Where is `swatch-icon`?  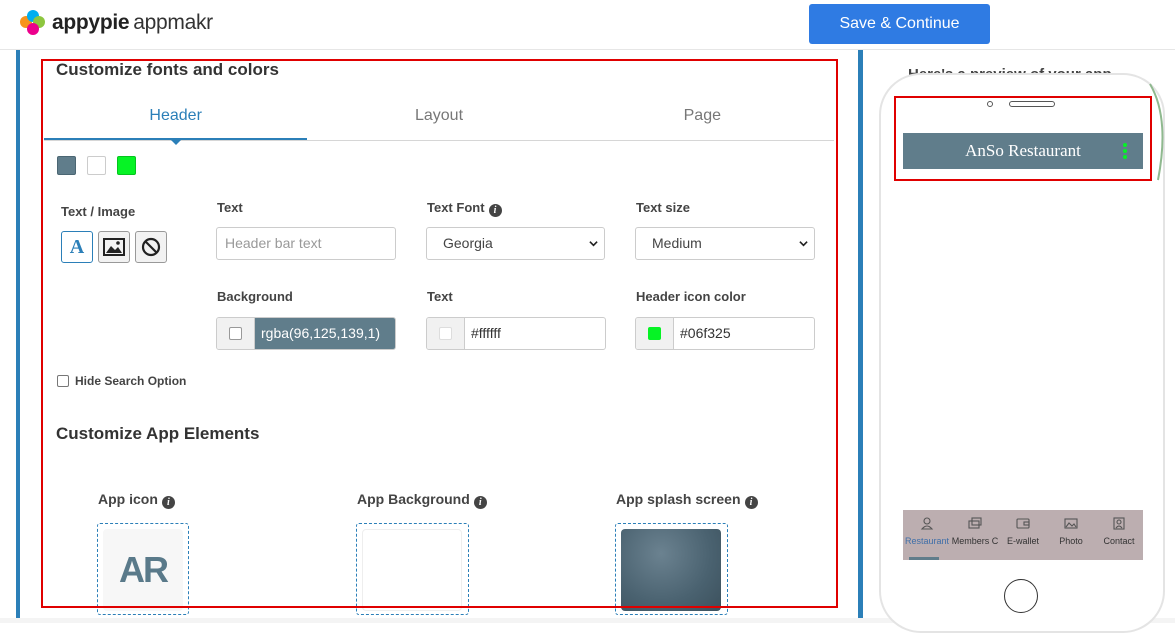
swatch-icon is located at coordinates (126, 165).